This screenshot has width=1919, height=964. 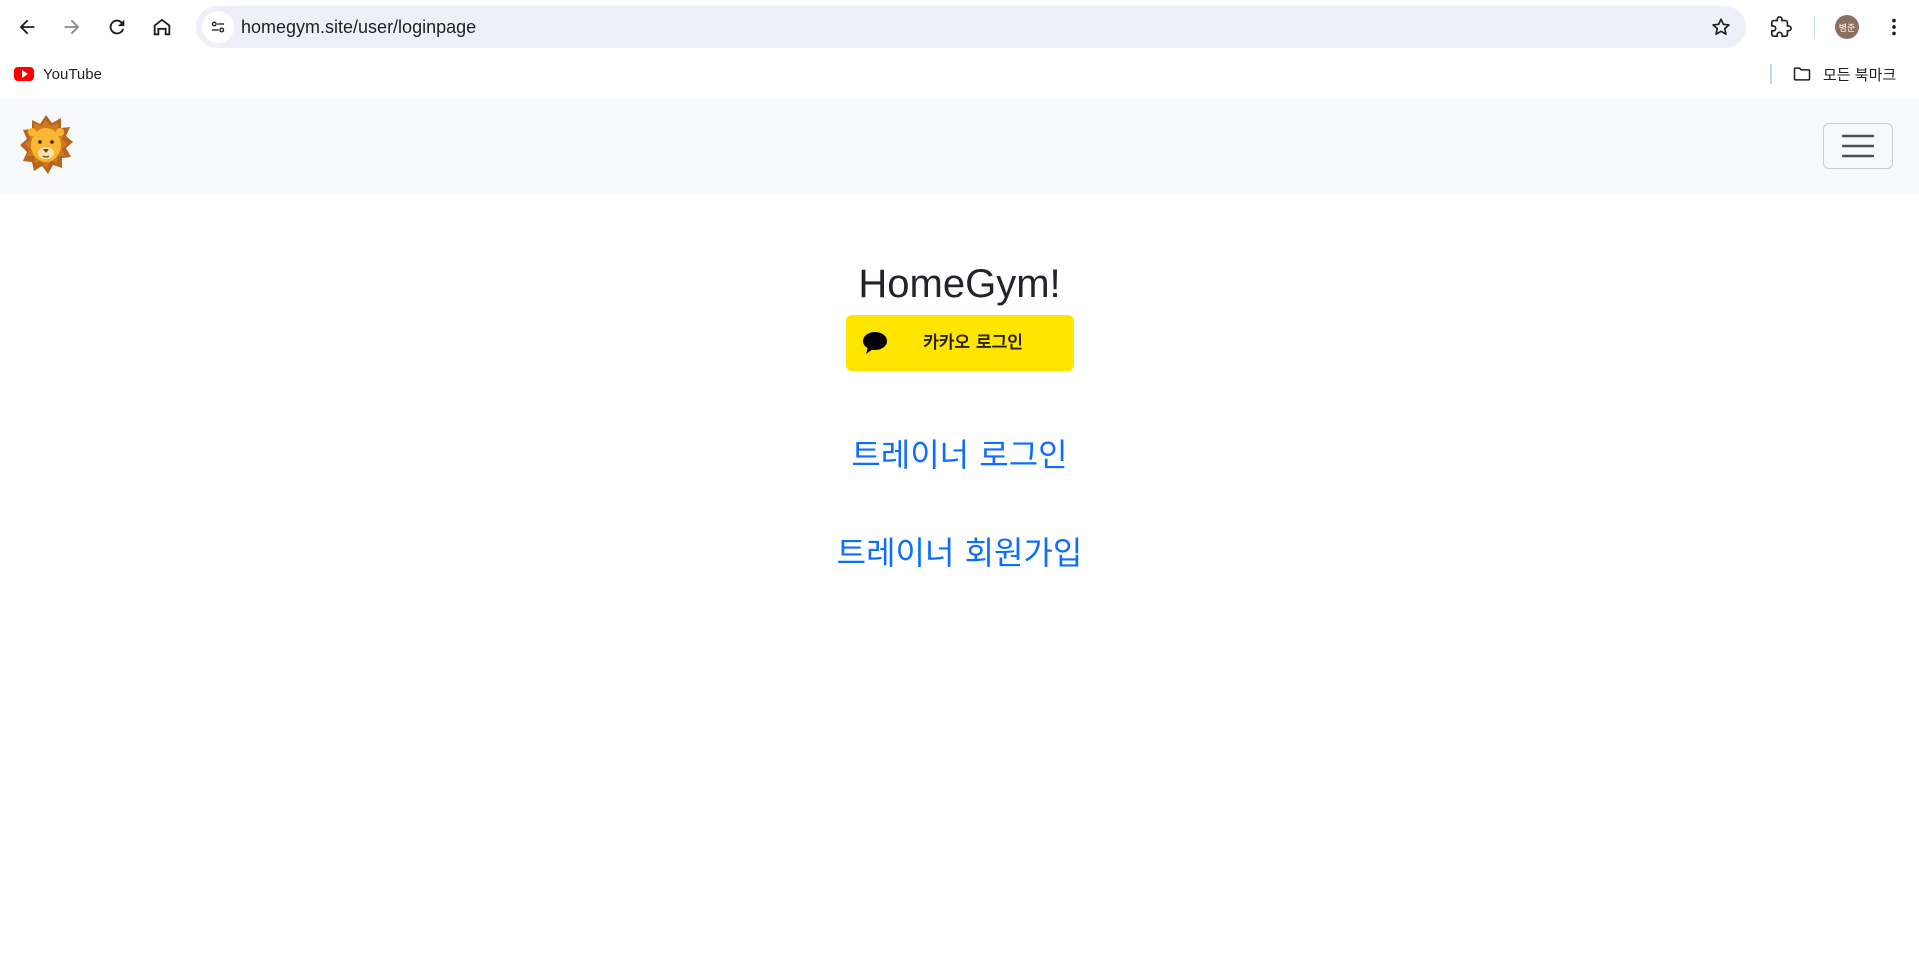 I want to click on back-arrow-icon, so click(x=27, y=27).